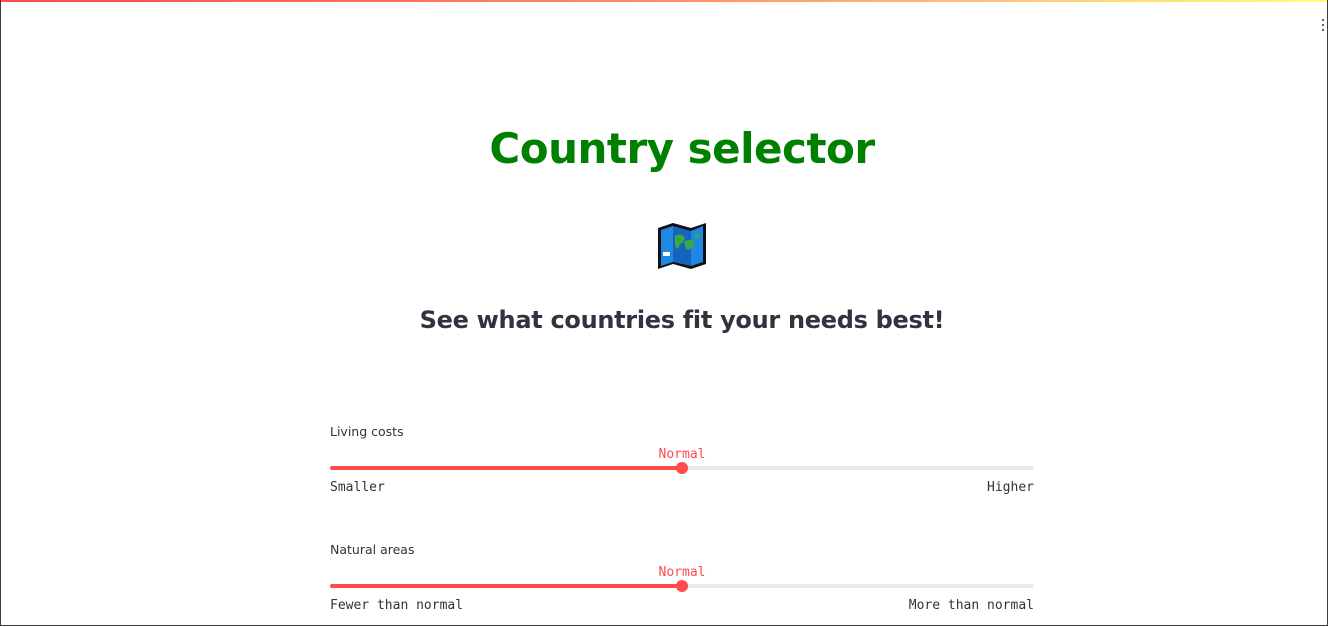  Describe the element at coordinates (682, 320) in the screenshot. I see `page-subtitle: See what countries fit your needs best!` at that location.